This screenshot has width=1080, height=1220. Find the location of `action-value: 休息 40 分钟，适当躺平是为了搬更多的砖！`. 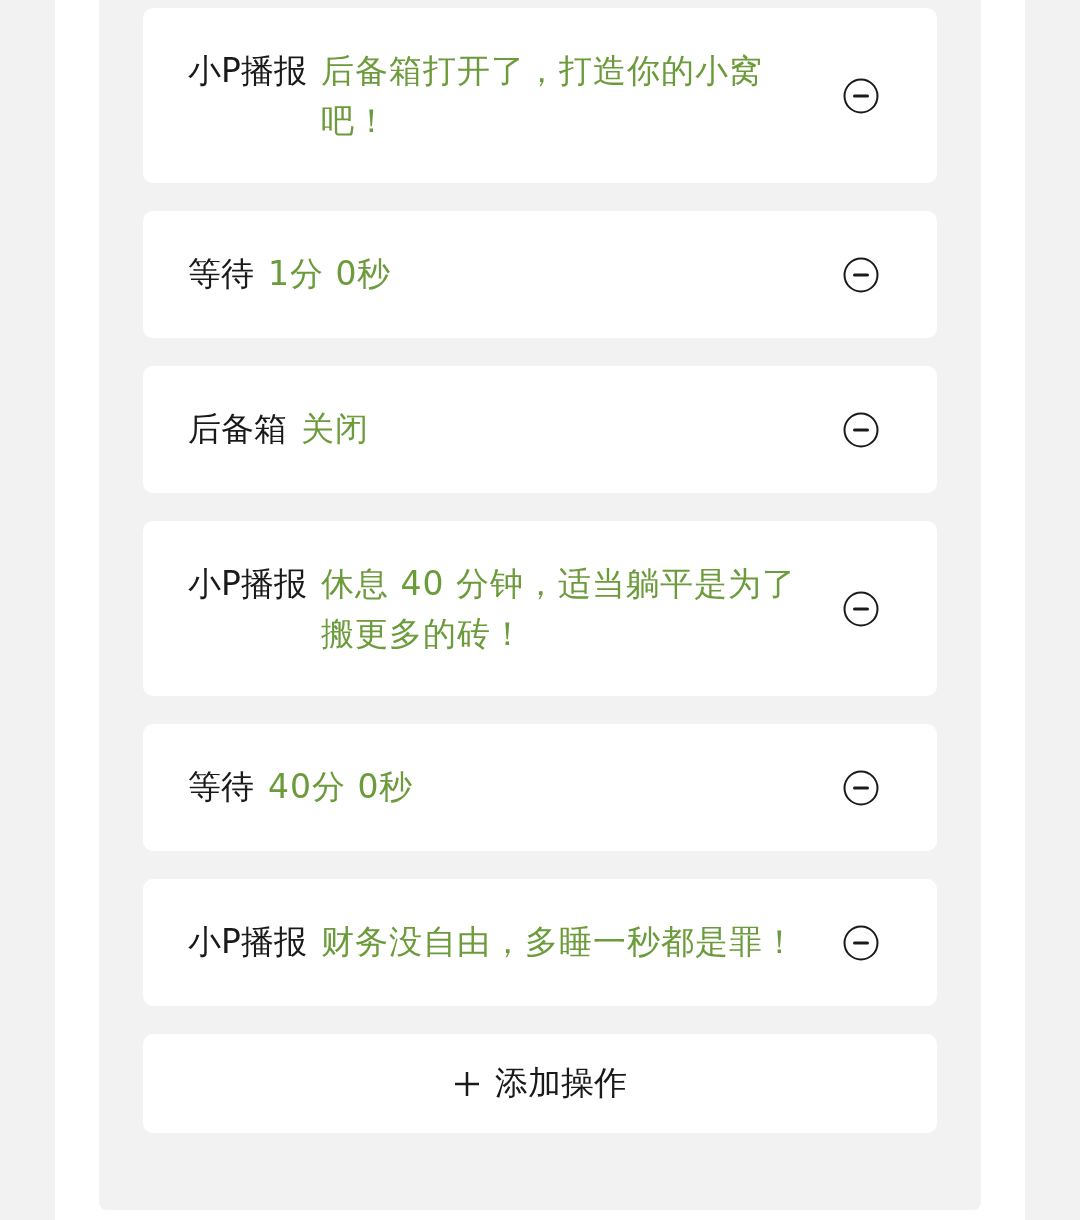

action-value: 休息 40 分钟，适当躺平是为了搬更多的砖！ is located at coordinates (570, 609).